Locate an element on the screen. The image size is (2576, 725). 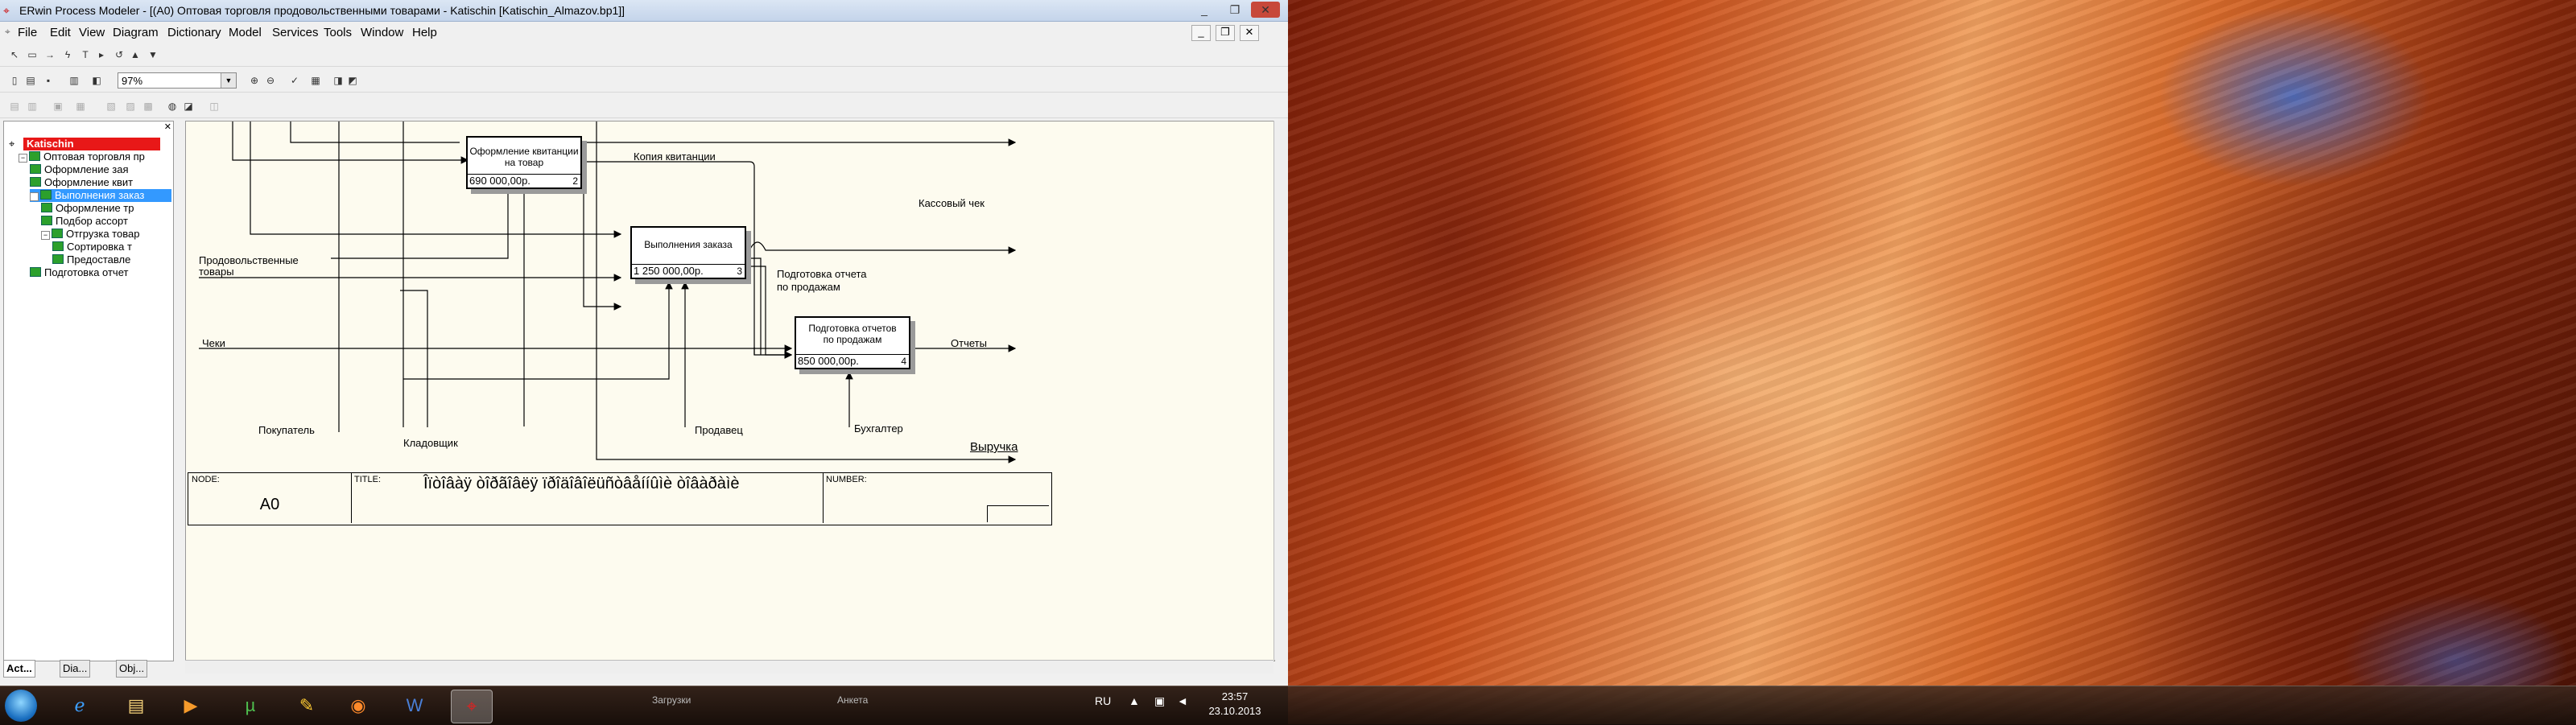
arrow-label-seller: Продавец is located at coordinates (719, 430).